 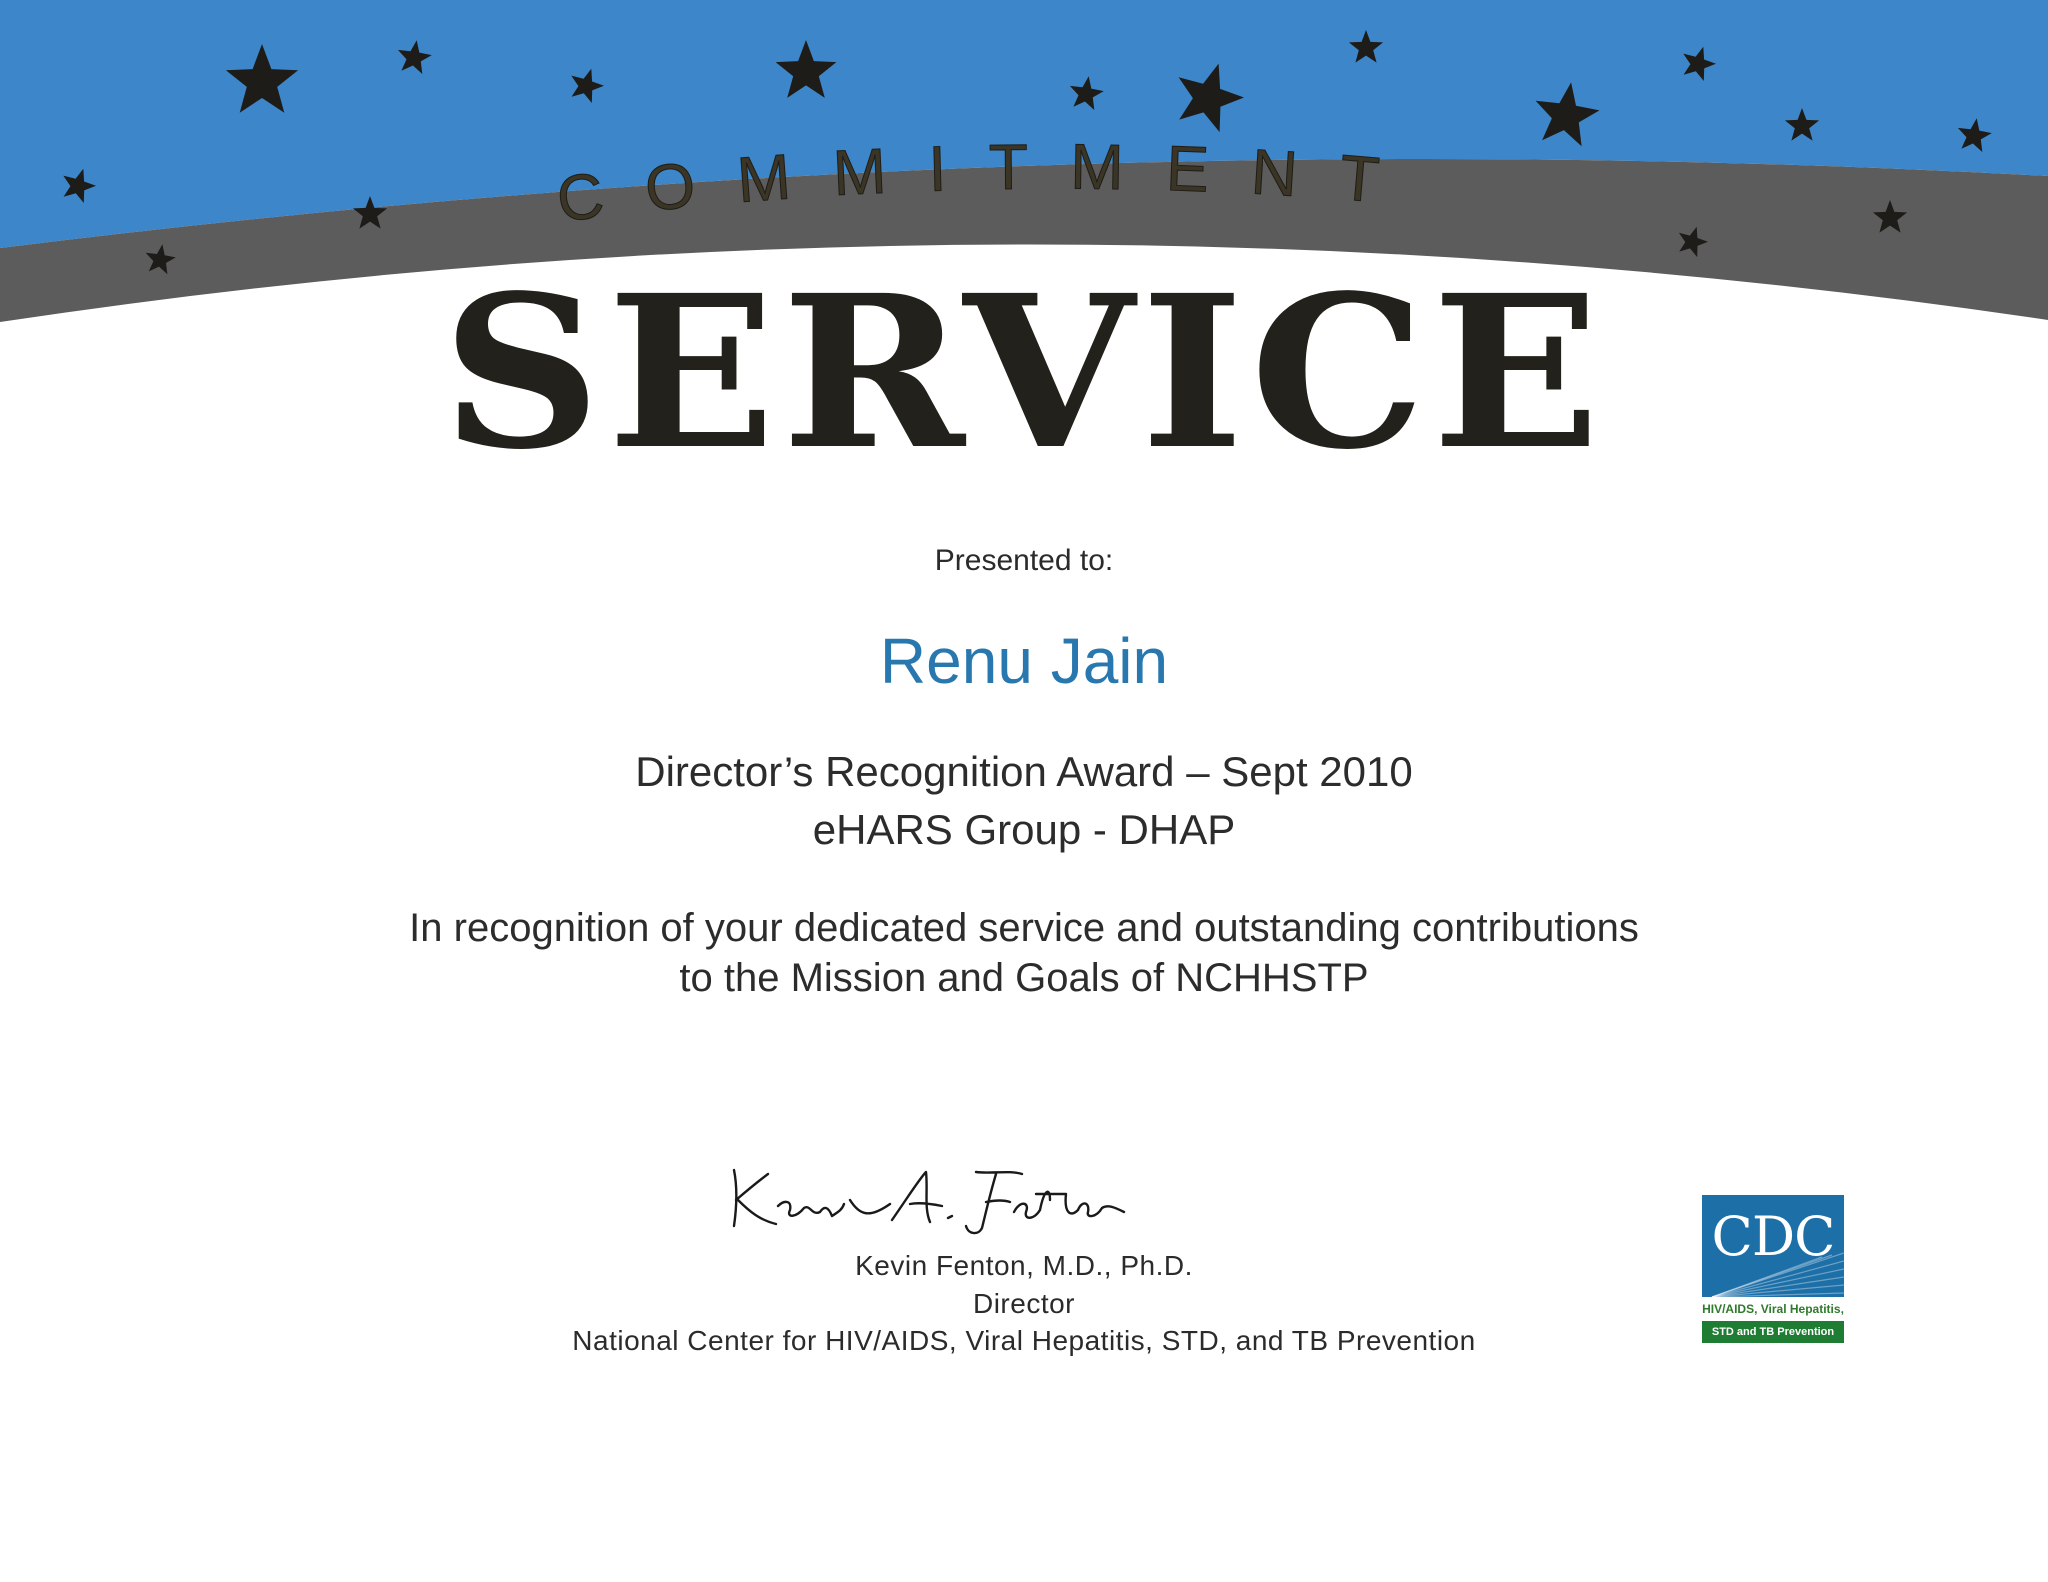 I want to click on certificate-title: SERVICE, so click(x=1024, y=372).